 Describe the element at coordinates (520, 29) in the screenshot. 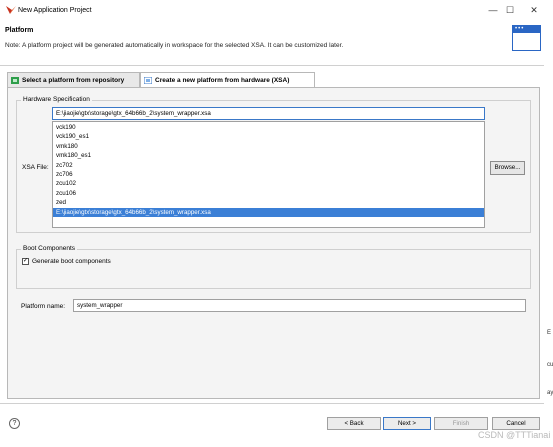

I see `banner-dots: •••` at that location.